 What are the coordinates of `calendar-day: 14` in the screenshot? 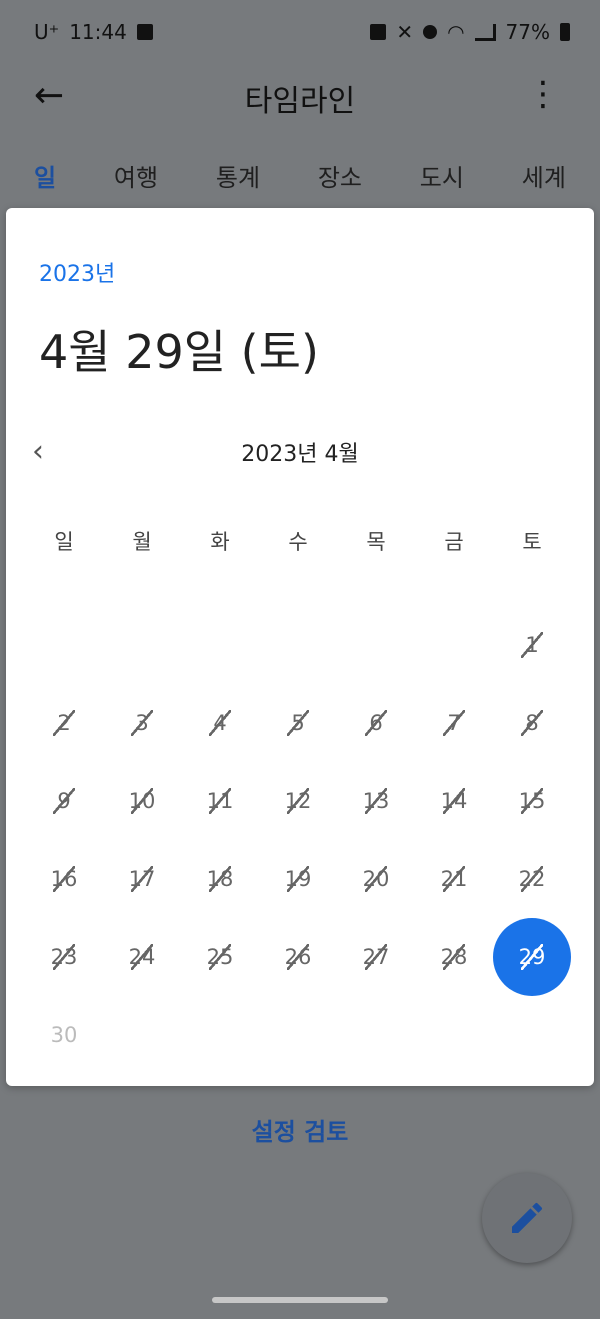 It's located at (454, 801).